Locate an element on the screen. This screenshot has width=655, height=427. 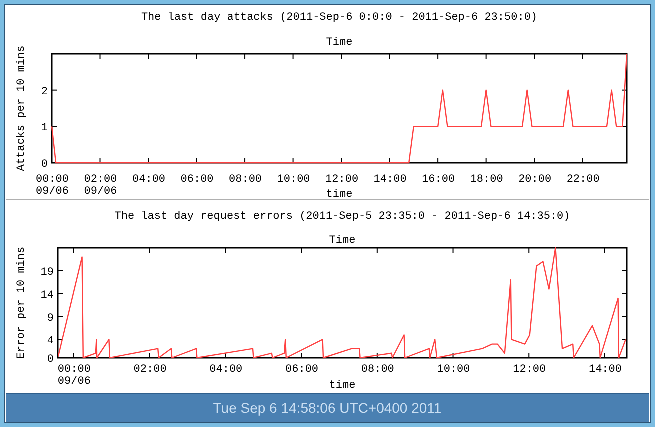
tick-label: 1 is located at coordinates (44, 128).